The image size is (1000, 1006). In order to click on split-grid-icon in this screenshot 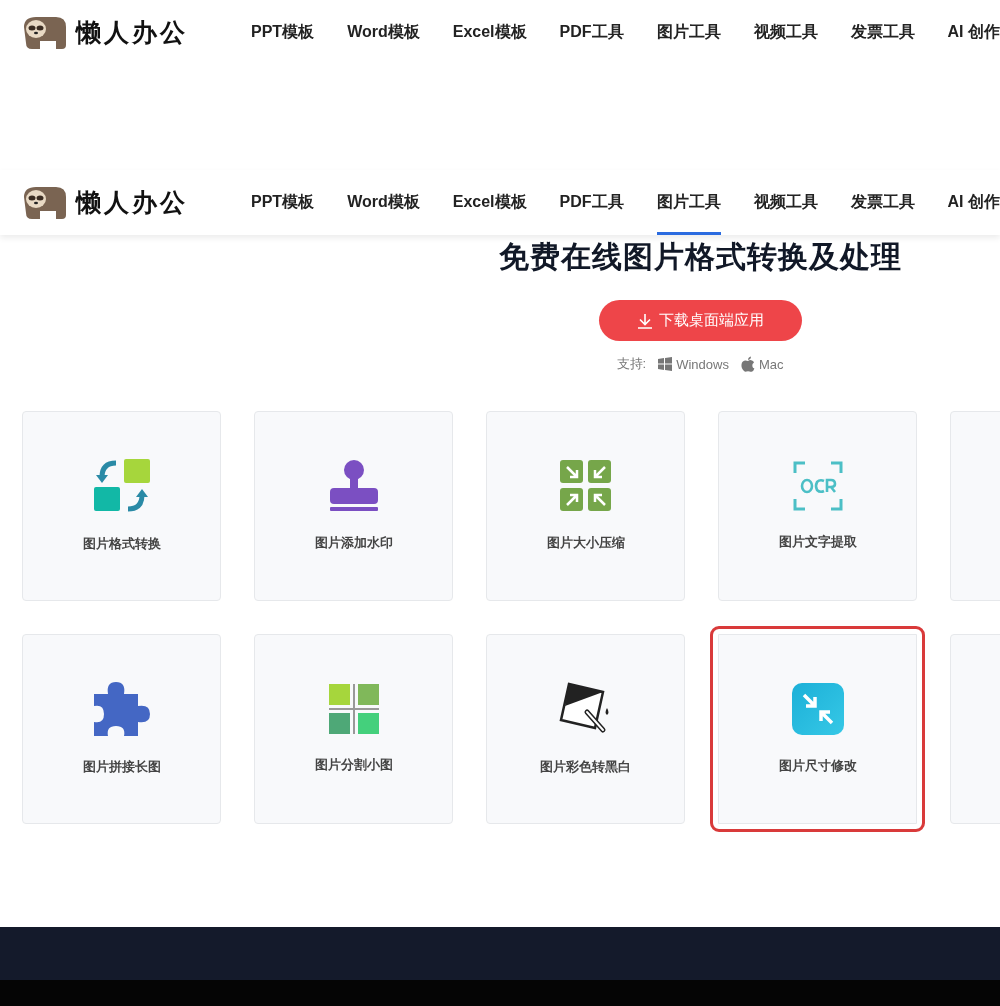, I will do `click(353, 709)`.